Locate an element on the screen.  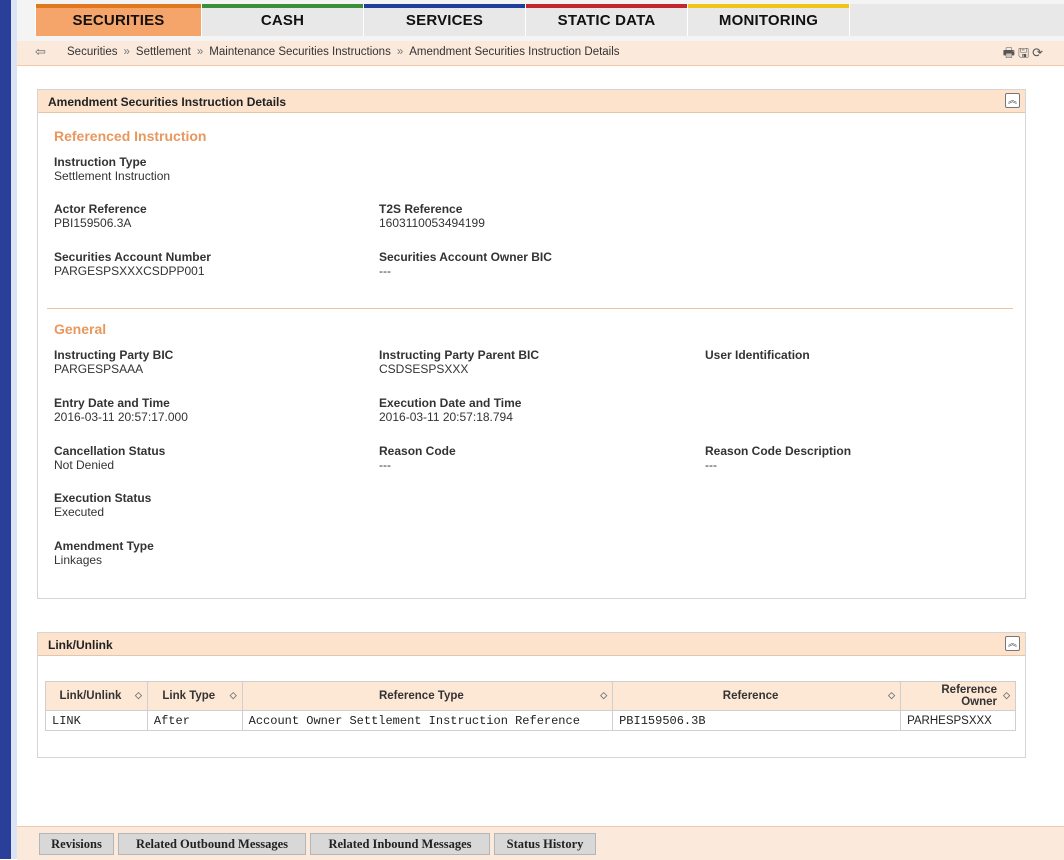
field-securities-account-owner-bic: Securities Account Owner BIC --- is located at coordinates (465, 264).